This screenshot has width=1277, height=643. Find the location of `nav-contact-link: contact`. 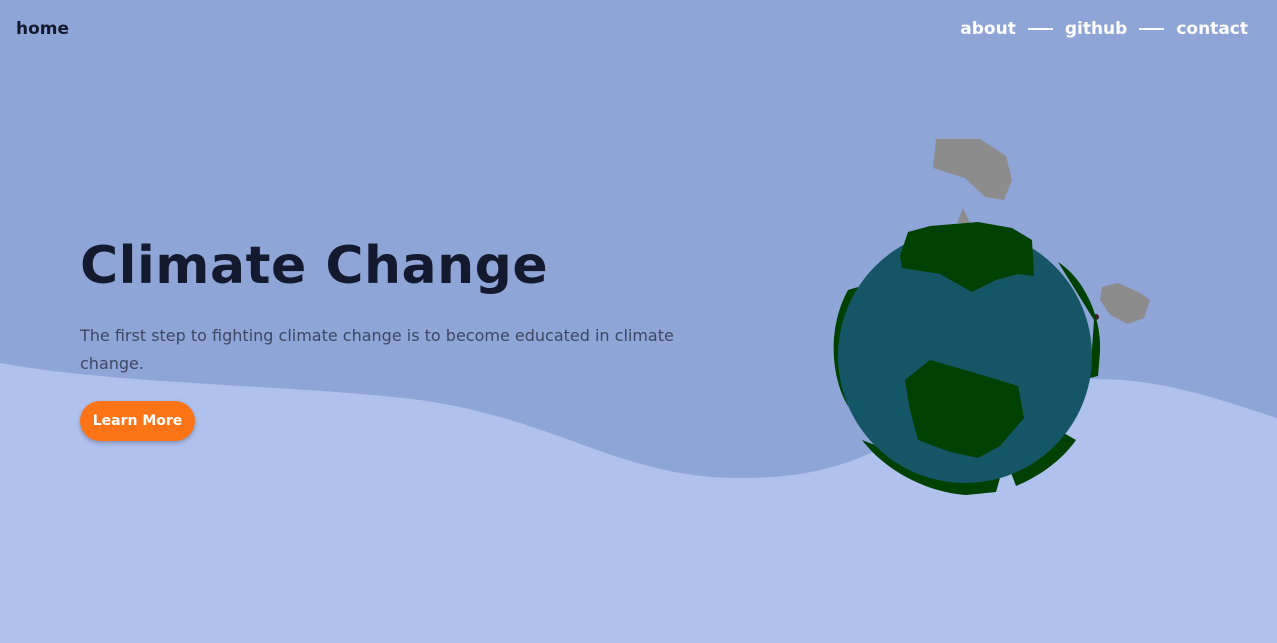

nav-contact-link: contact is located at coordinates (1212, 29).